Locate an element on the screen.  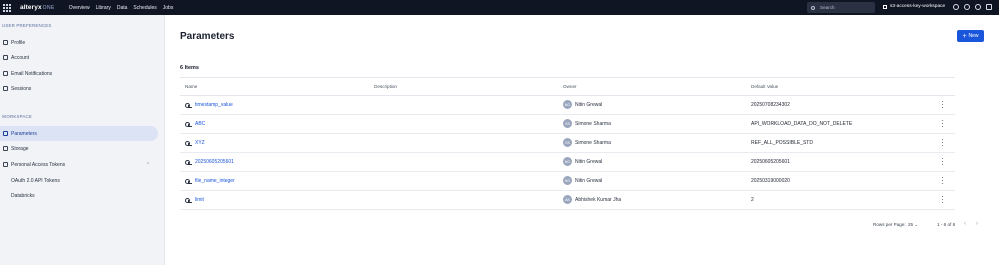
rows-per-page-select: 25 ⌄ is located at coordinates (913, 225).